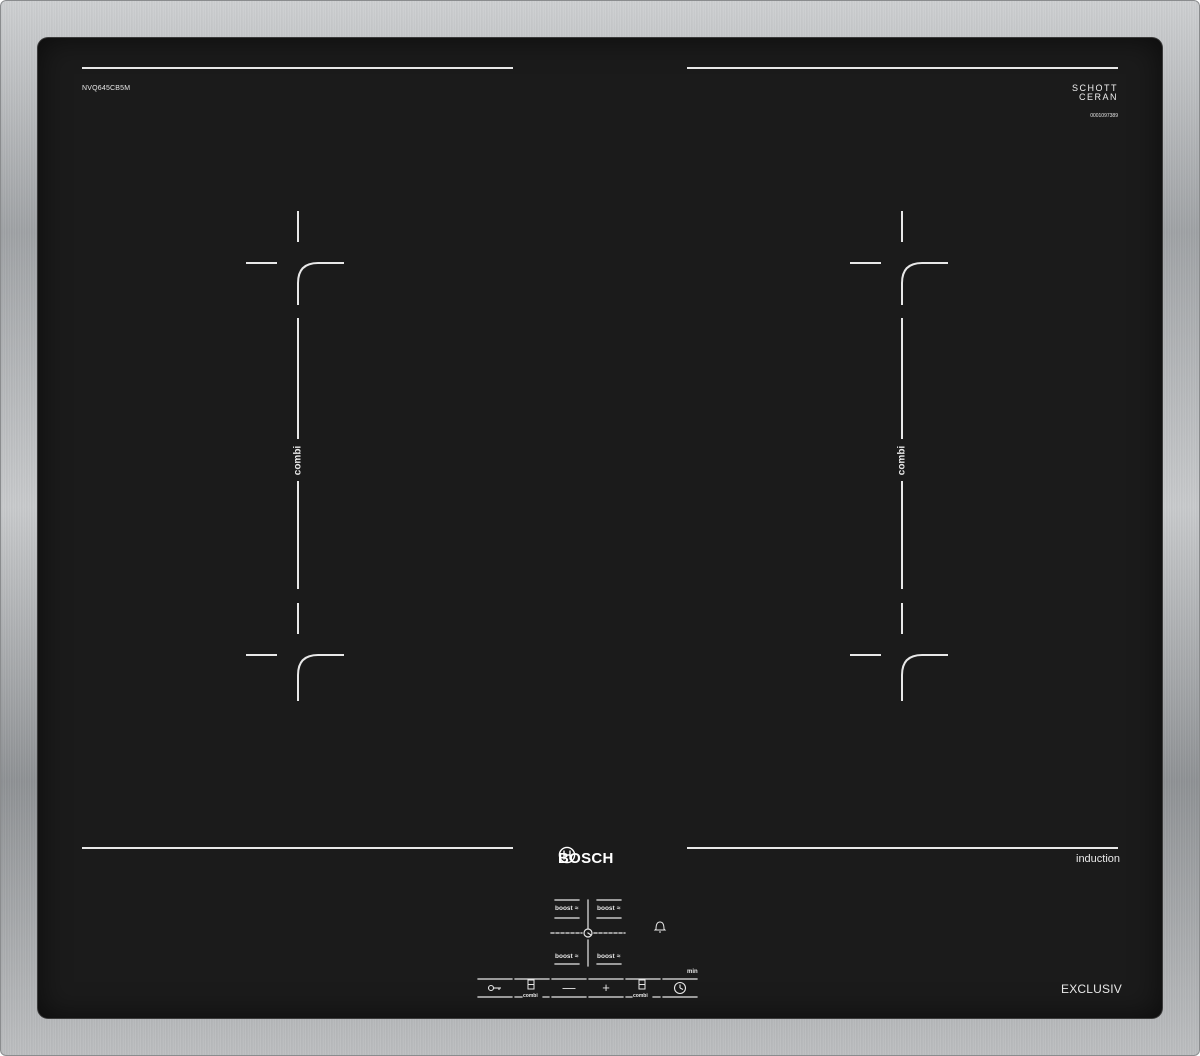 Image resolution: width=1200 pixels, height=1056 pixels. I want to click on left-zone-label: combi, so click(298, 460).